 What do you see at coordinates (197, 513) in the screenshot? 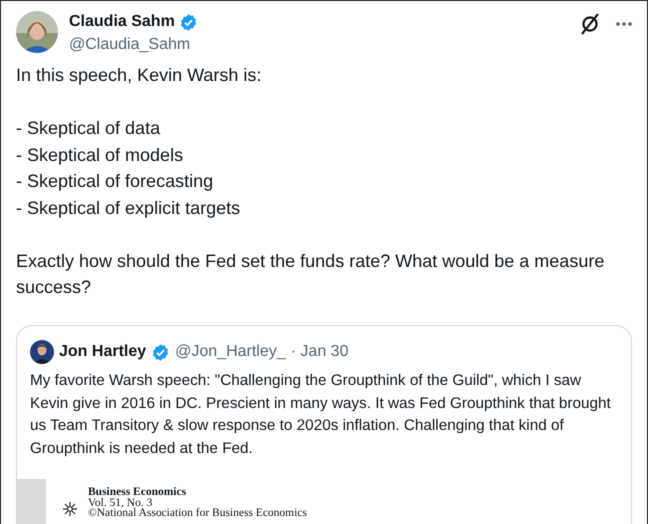
I see `journal-copyright: ©National Association for Business Economics` at bounding box center [197, 513].